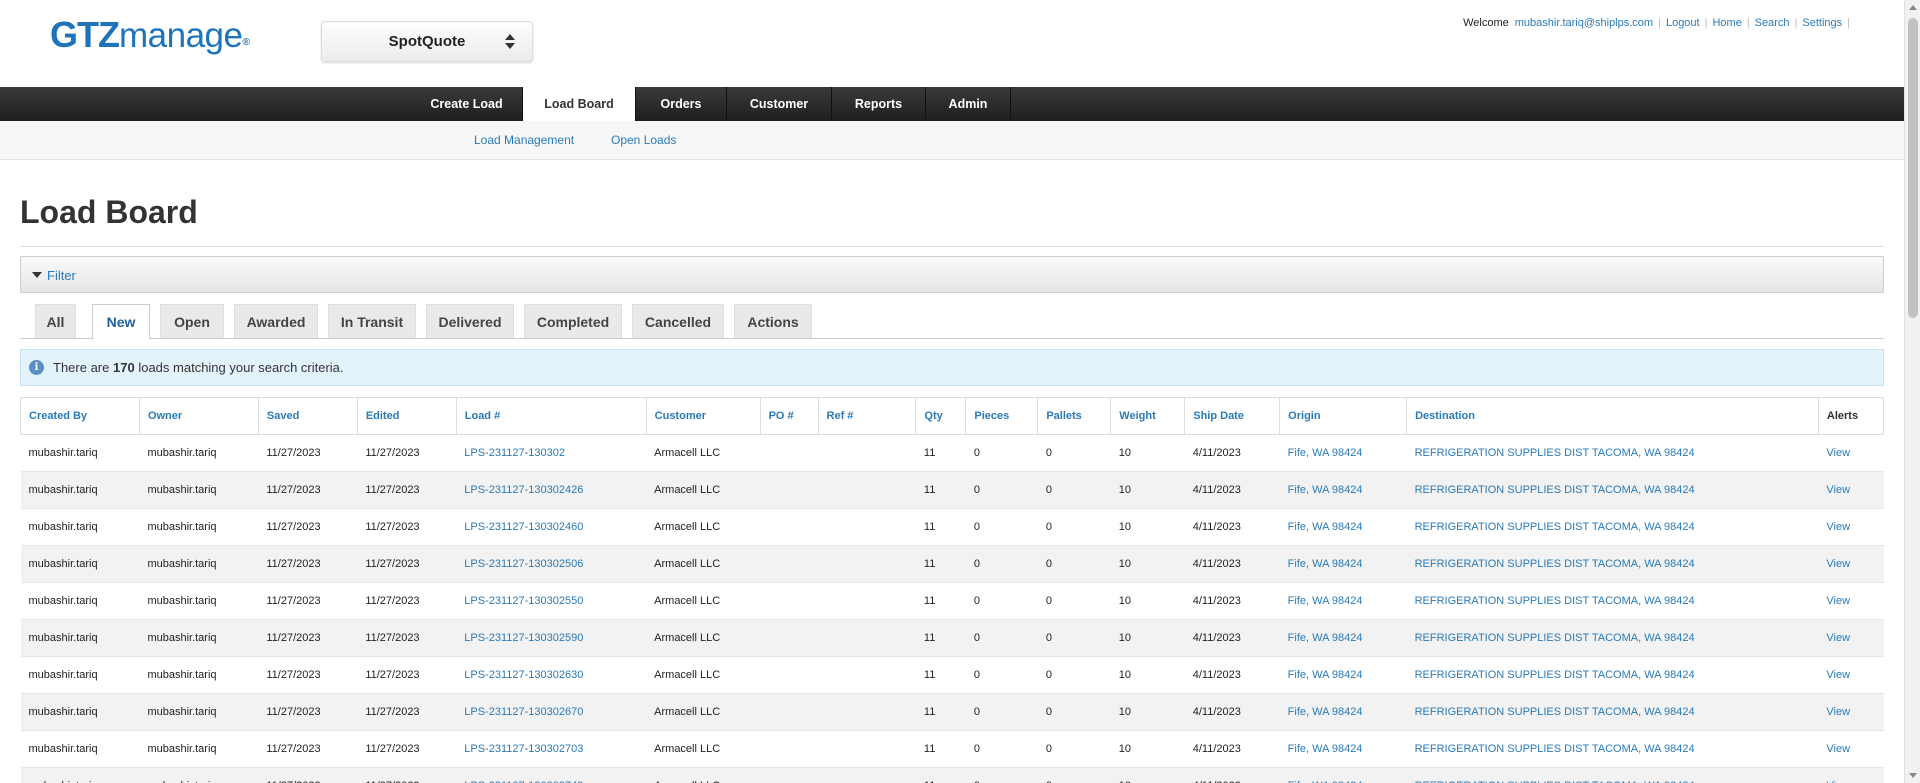 The image size is (1920, 783). I want to click on column-header-weight: Weight, so click(1147, 416).